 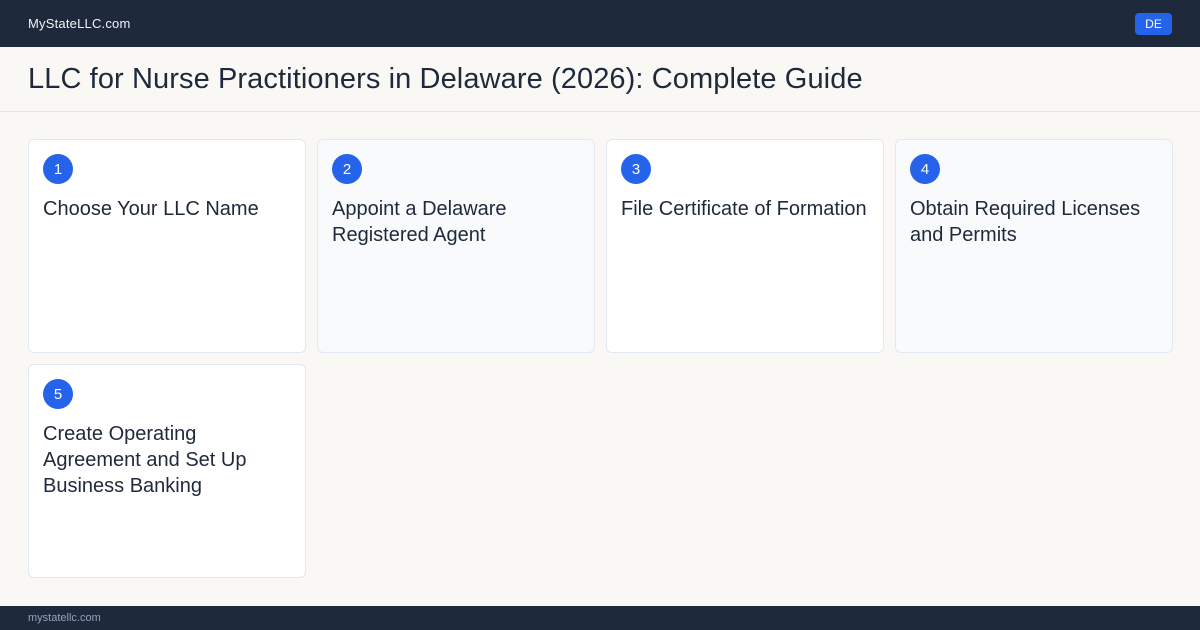 What do you see at coordinates (58, 394) in the screenshot?
I see `step-number-badge: 5` at bounding box center [58, 394].